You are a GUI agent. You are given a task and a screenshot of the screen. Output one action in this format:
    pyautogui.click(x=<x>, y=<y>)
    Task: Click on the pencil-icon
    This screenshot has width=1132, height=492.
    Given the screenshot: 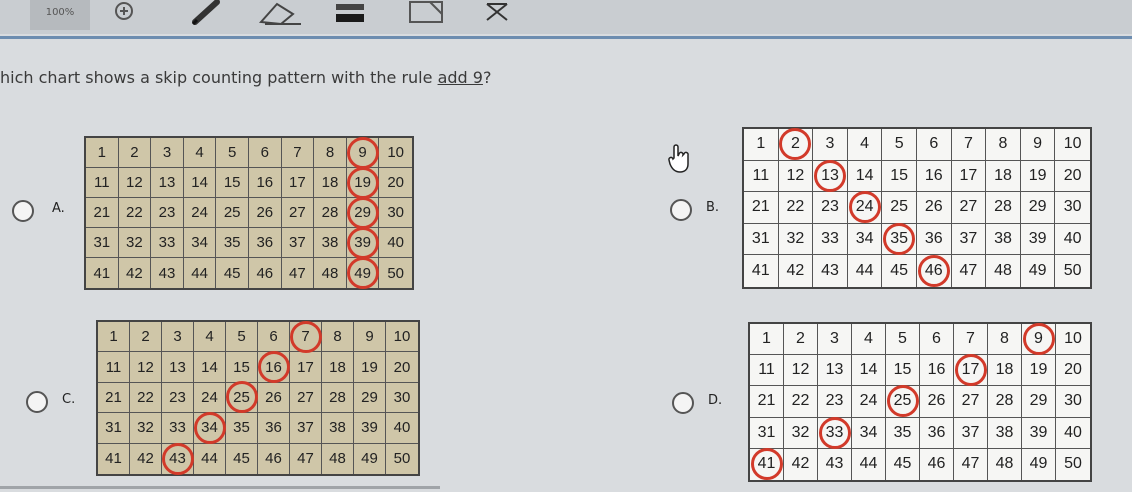 What is the action you would take?
    pyautogui.click(x=206, y=13)
    